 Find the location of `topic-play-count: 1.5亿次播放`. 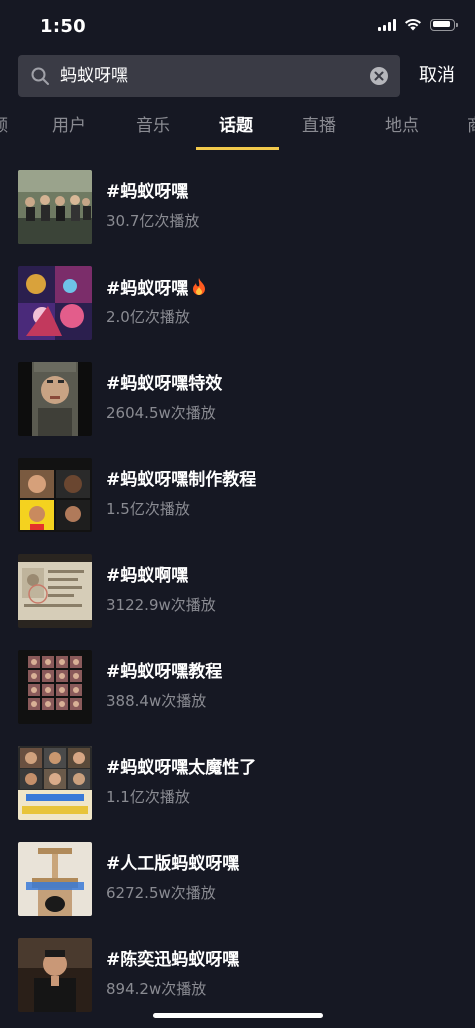

topic-play-count: 1.5亿次播放 is located at coordinates (148, 509).